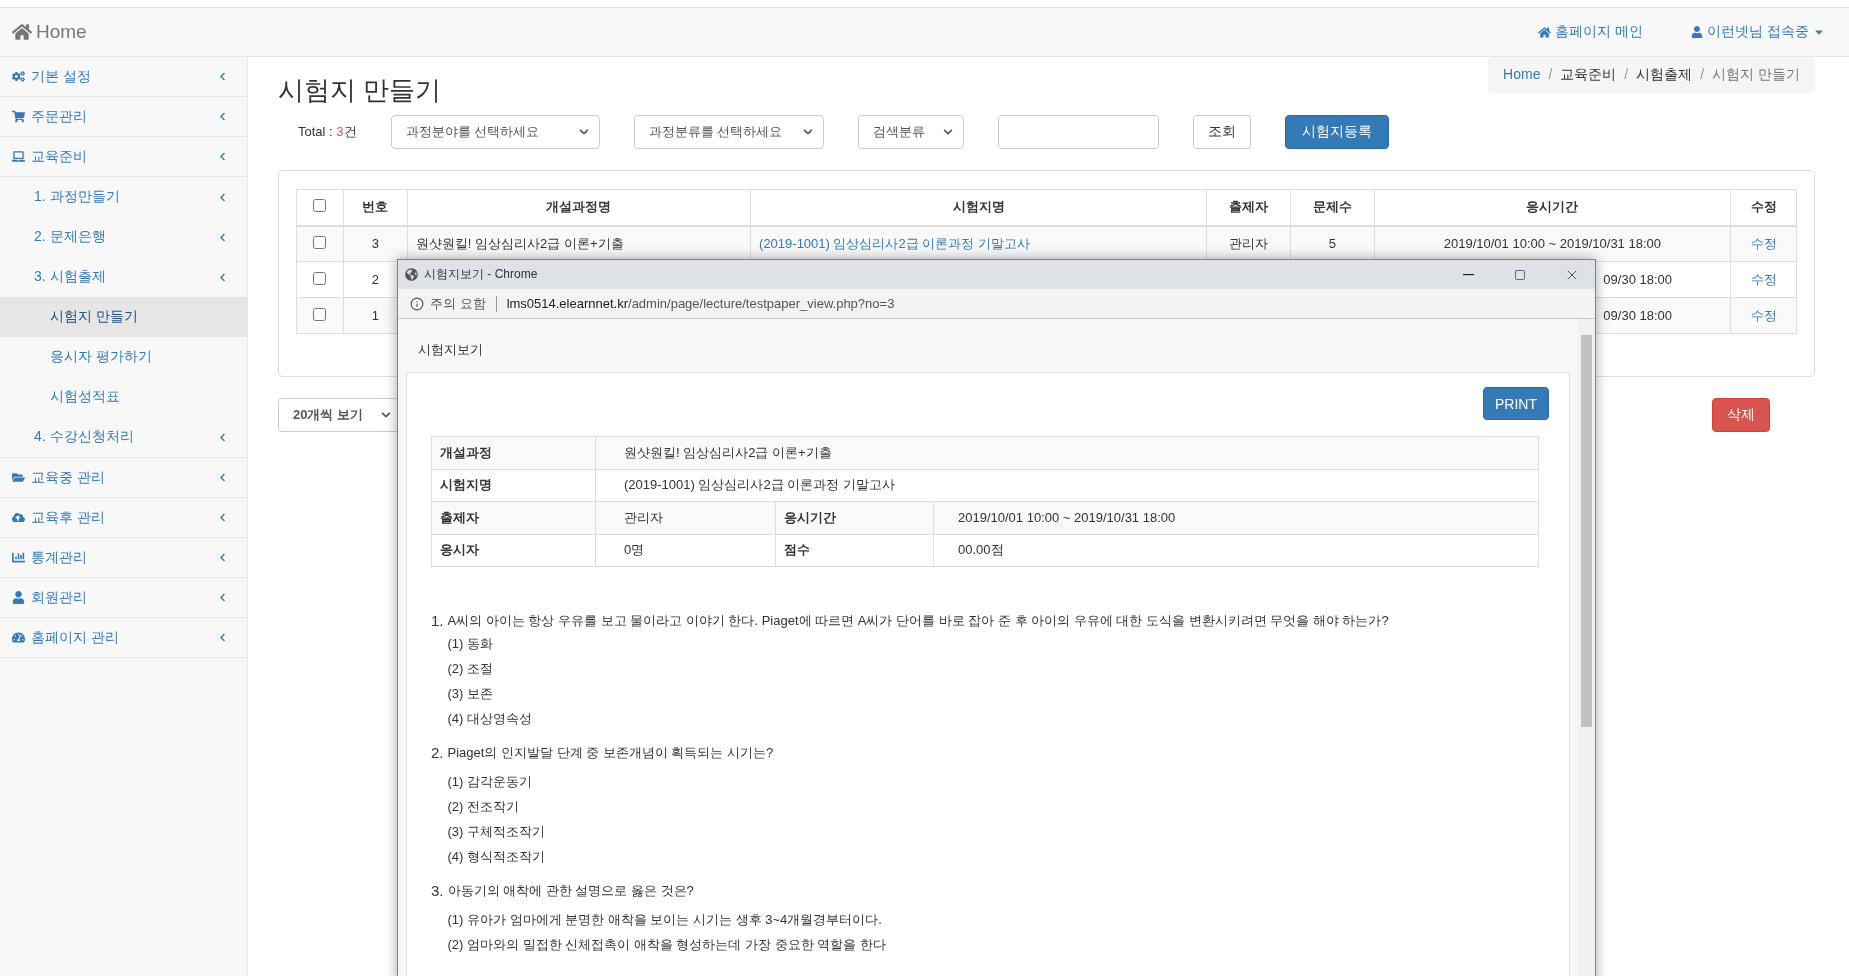 This screenshot has height=976, width=1849. Describe the element at coordinates (513, 550) in the screenshot. I see `info-label: 응시자` at that location.